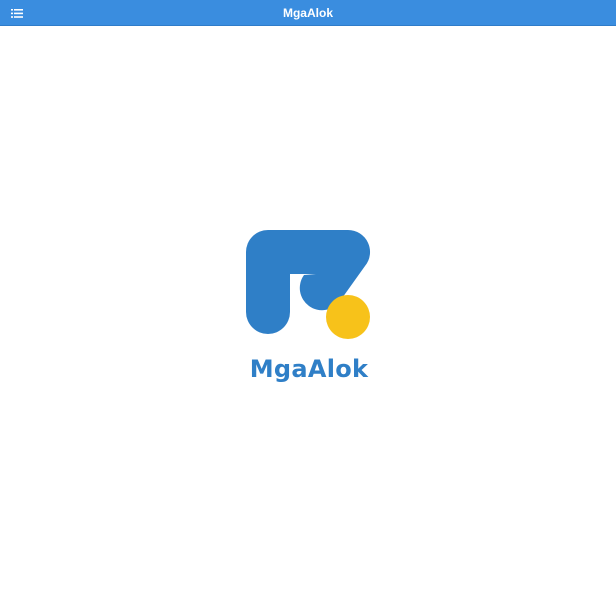  I want to click on splash-logo: MgaAlok, so click(309, 308).